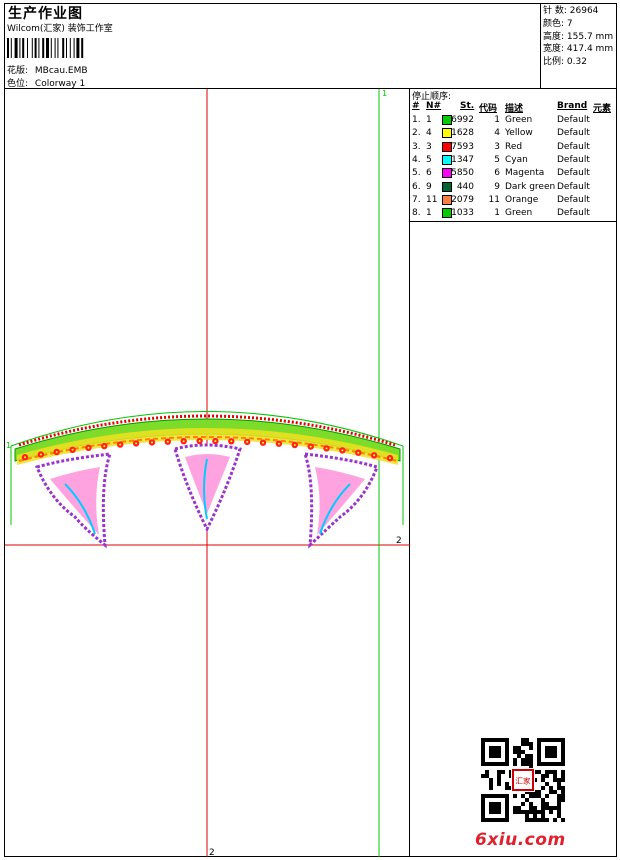  What do you see at coordinates (494, 199) in the screenshot?
I see `cell-code: 11` at bounding box center [494, 199].